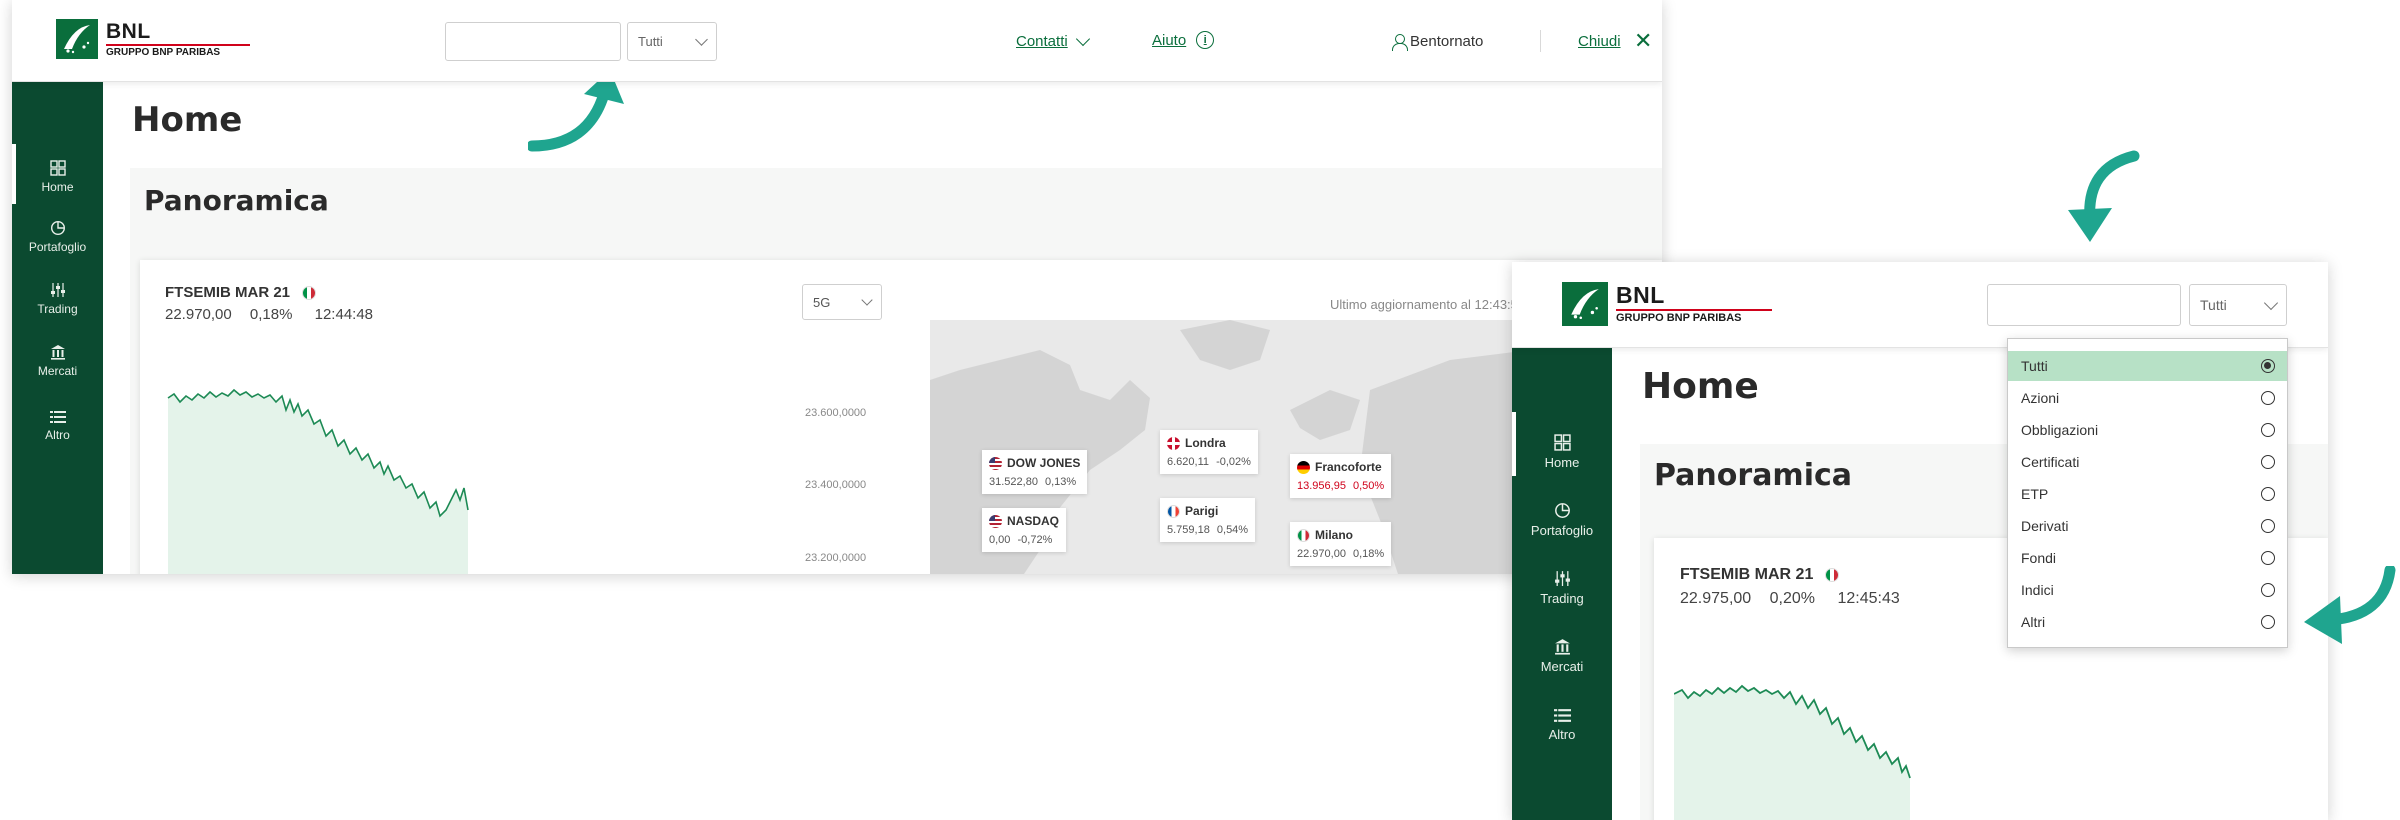 The image size is (2400, 820). I want to click on sliders-icon, so click(1562, 578).